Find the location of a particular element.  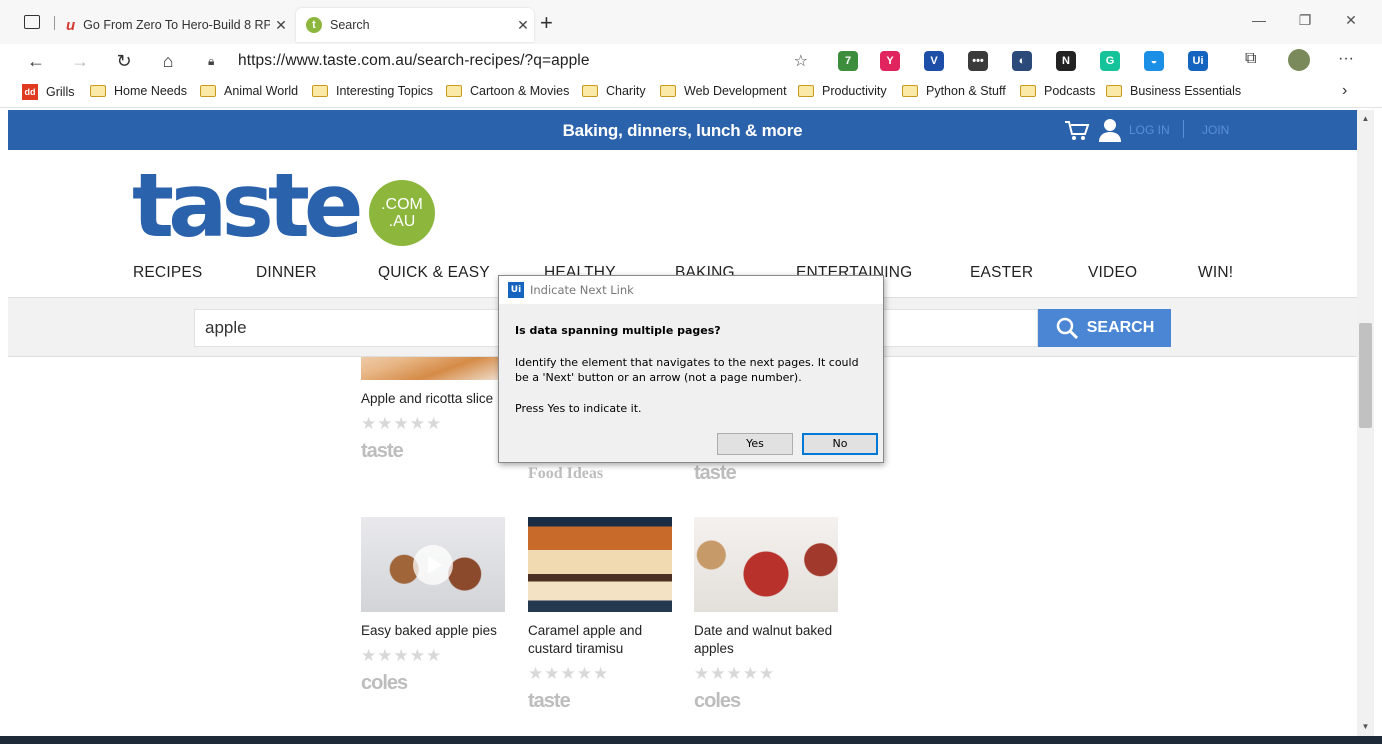

avatar is located at coordinates (1299, 60).